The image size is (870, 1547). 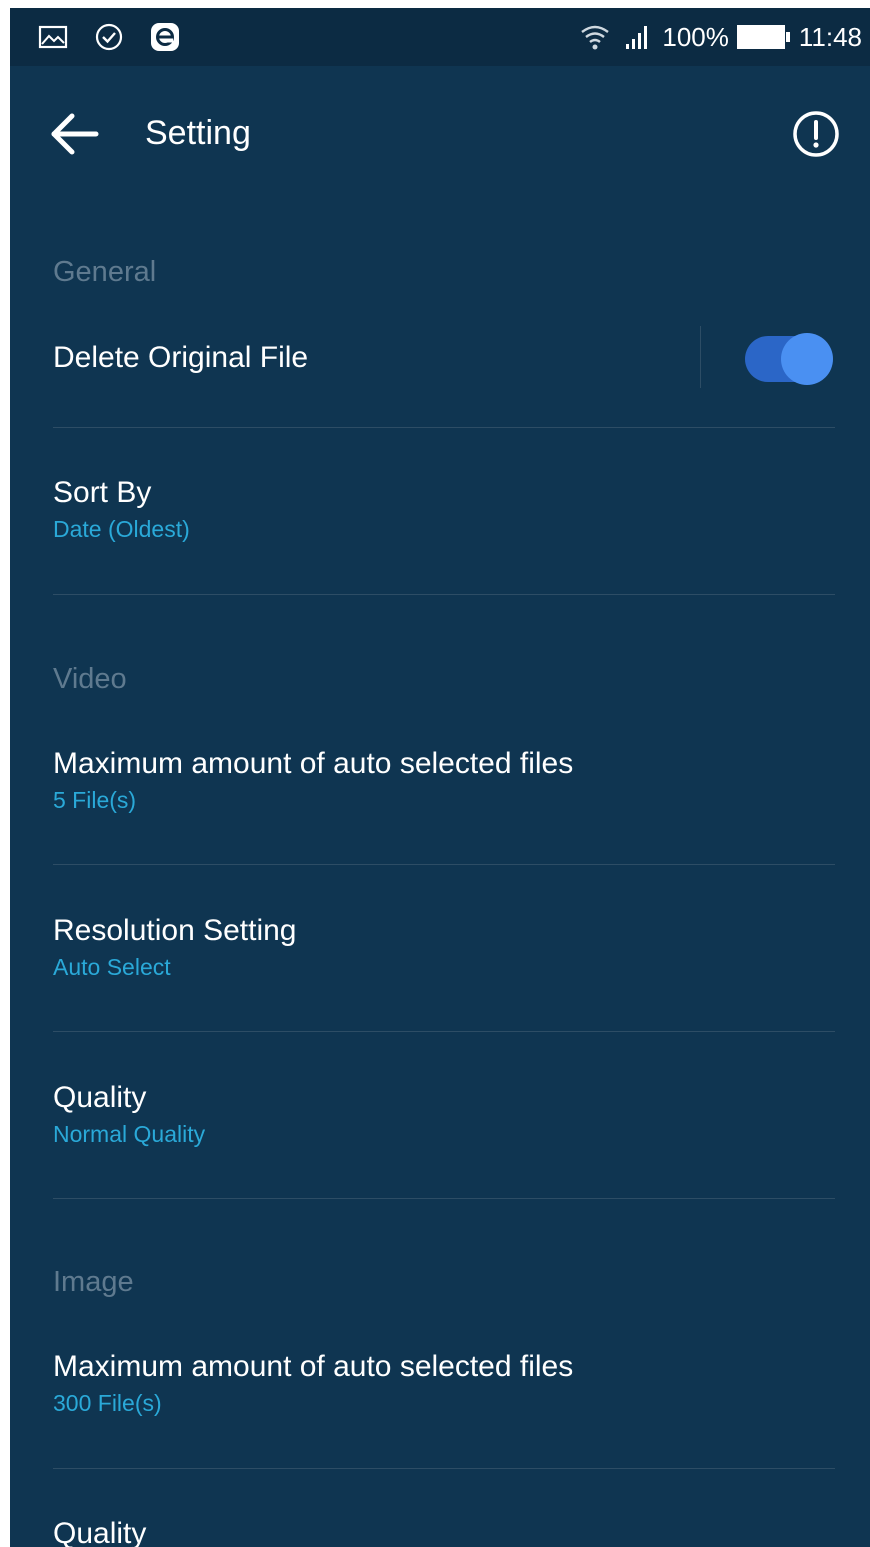 I want to click on sort-by-title: Sort By, so click(x=102, y=492).